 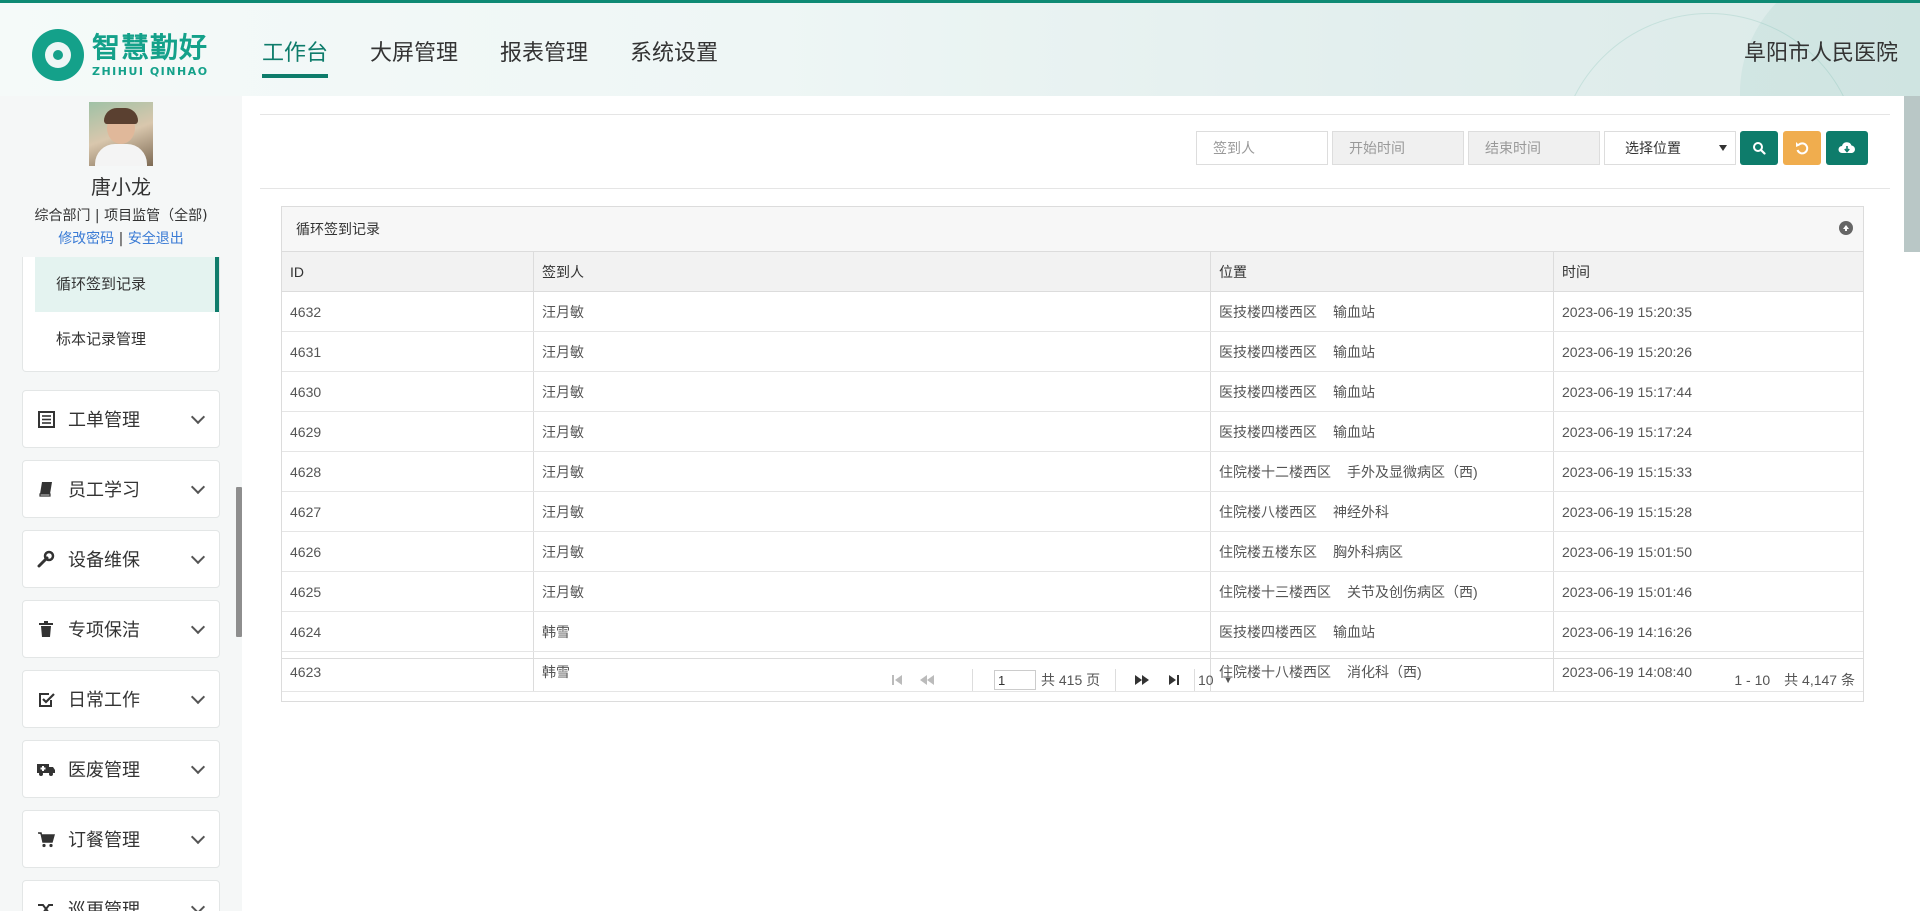 What do you see at coordinates (46, 699) in the screenshot?
I see `check-square-icon` at bounding box center [46, 699].